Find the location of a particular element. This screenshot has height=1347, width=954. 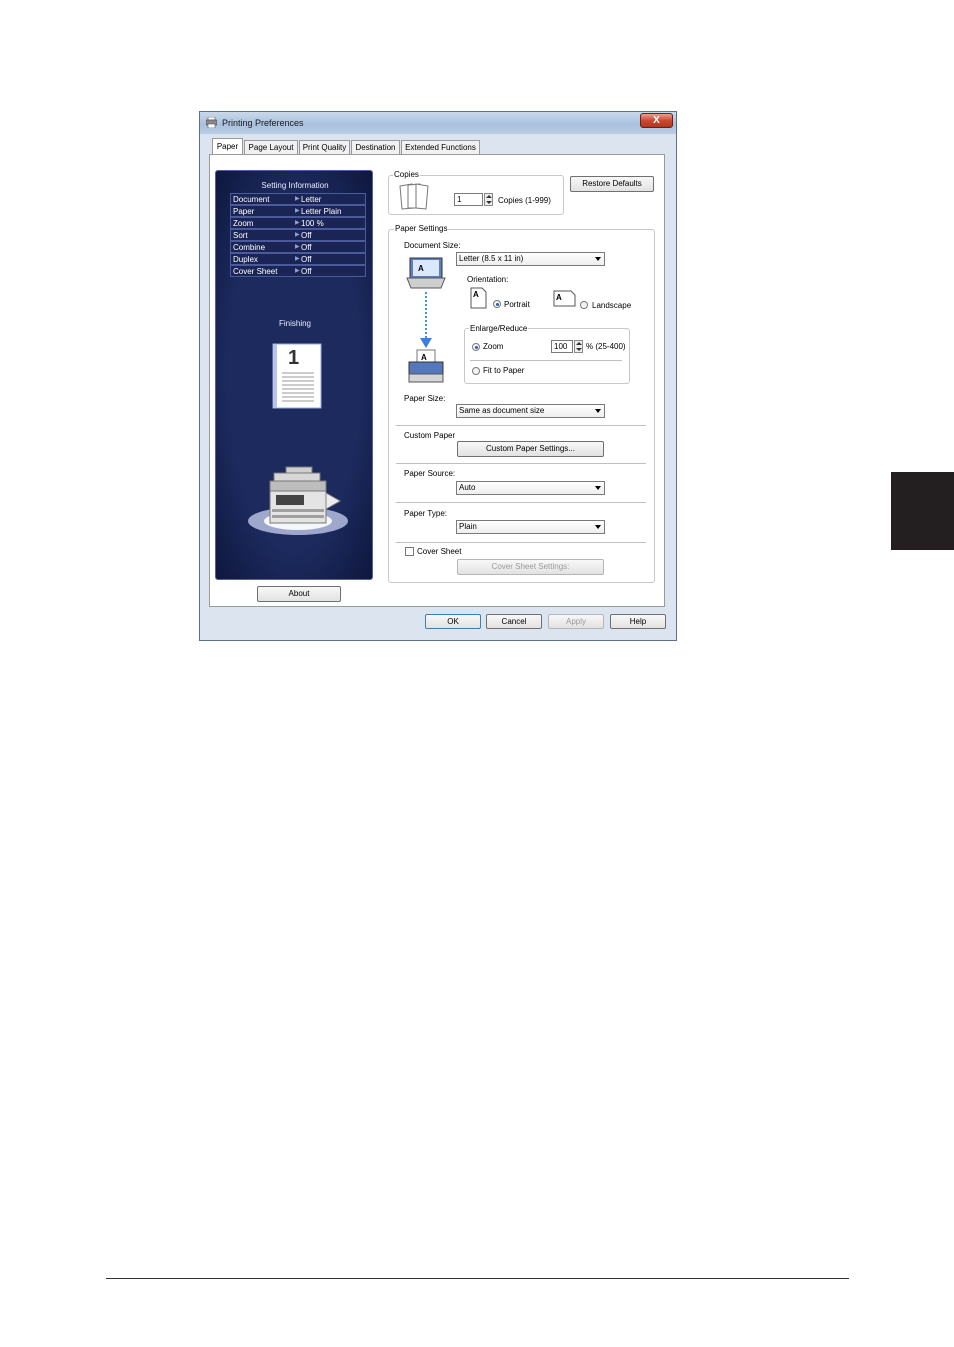

info-row-sort: Sort ▶ Off is located at coordinates (298, 235).